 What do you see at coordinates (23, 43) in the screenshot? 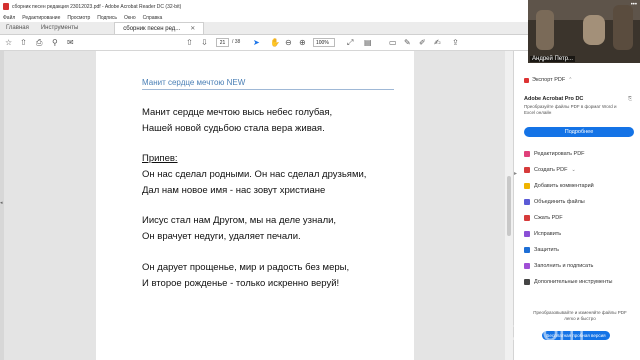
I see `upload-icon: ⇧` at bounding box center [23, 43].